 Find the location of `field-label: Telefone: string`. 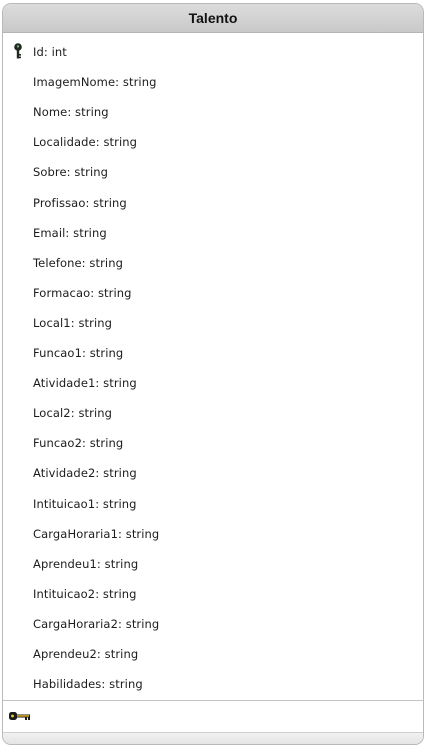

field-label: Telefone: string is located at coordinates (78, 262).